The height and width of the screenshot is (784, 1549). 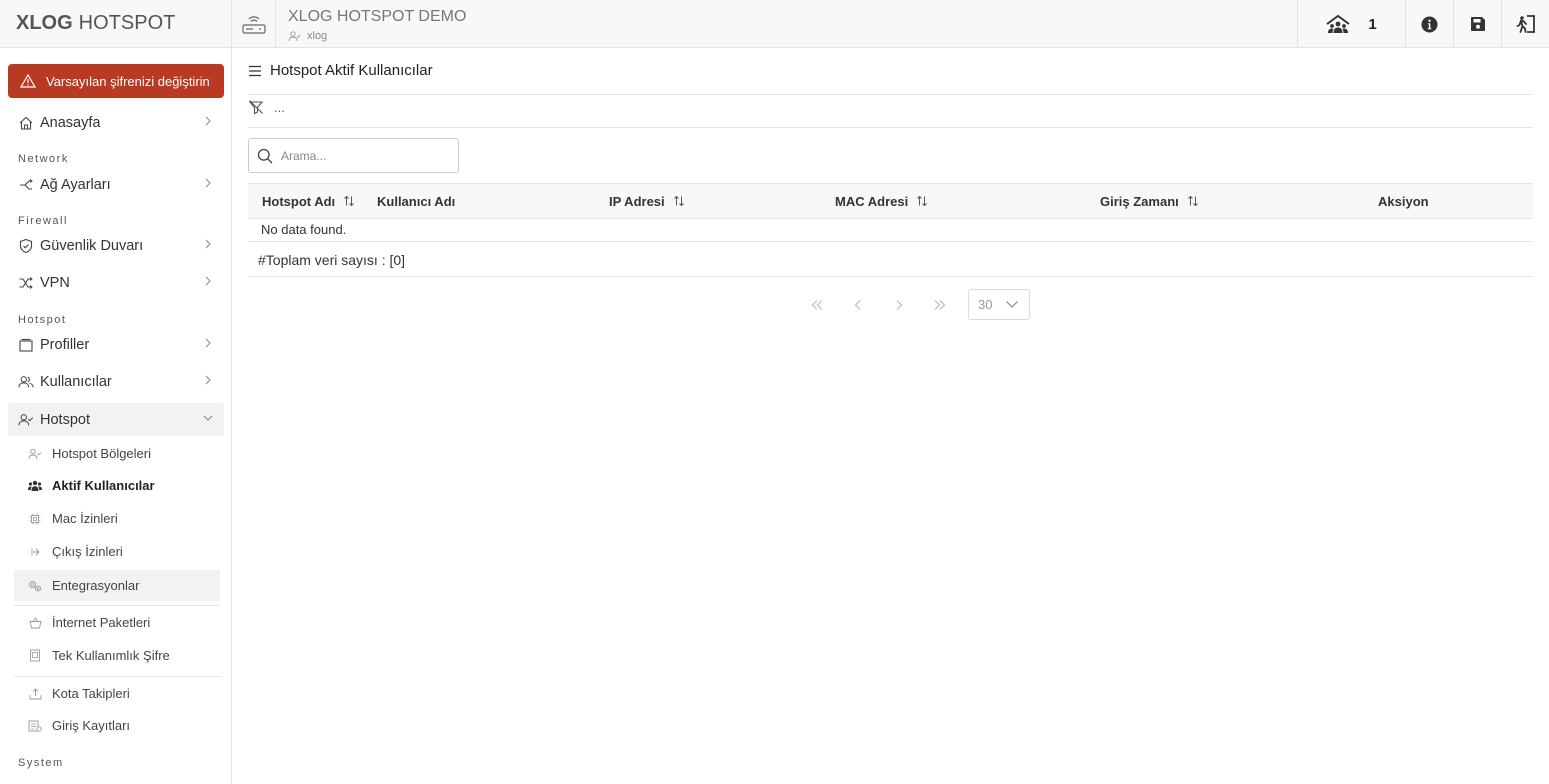 I want to click on page-title: Hotspot Aktif Kullanıcılar, so click(x=351, y=70).